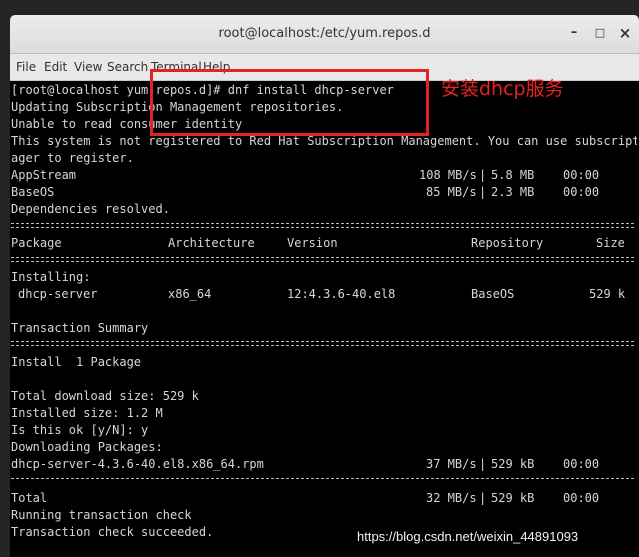 The height and width of the screenshot is (557, 639). I want to click on col-repository: Repository, so click(507, 243).